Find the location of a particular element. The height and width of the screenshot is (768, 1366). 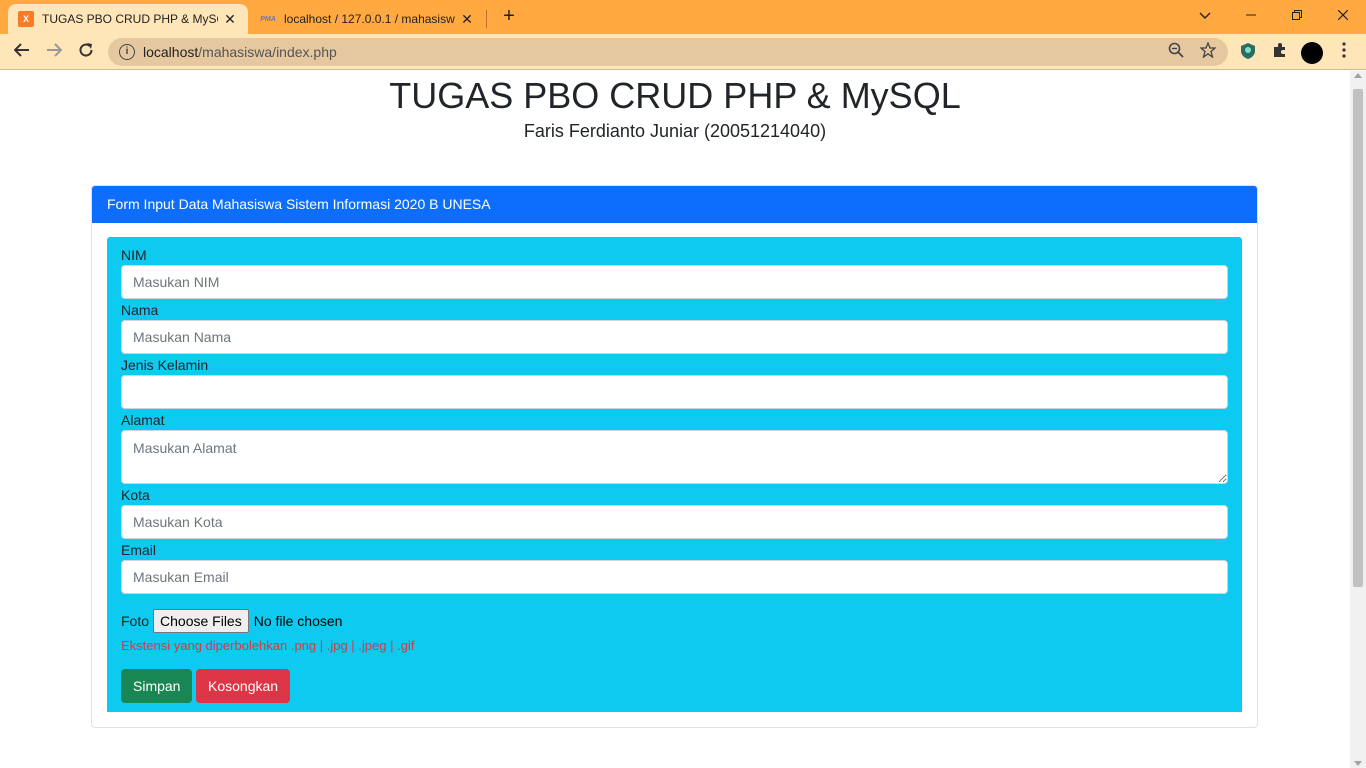

email-input is located at coordinates (674, 577).